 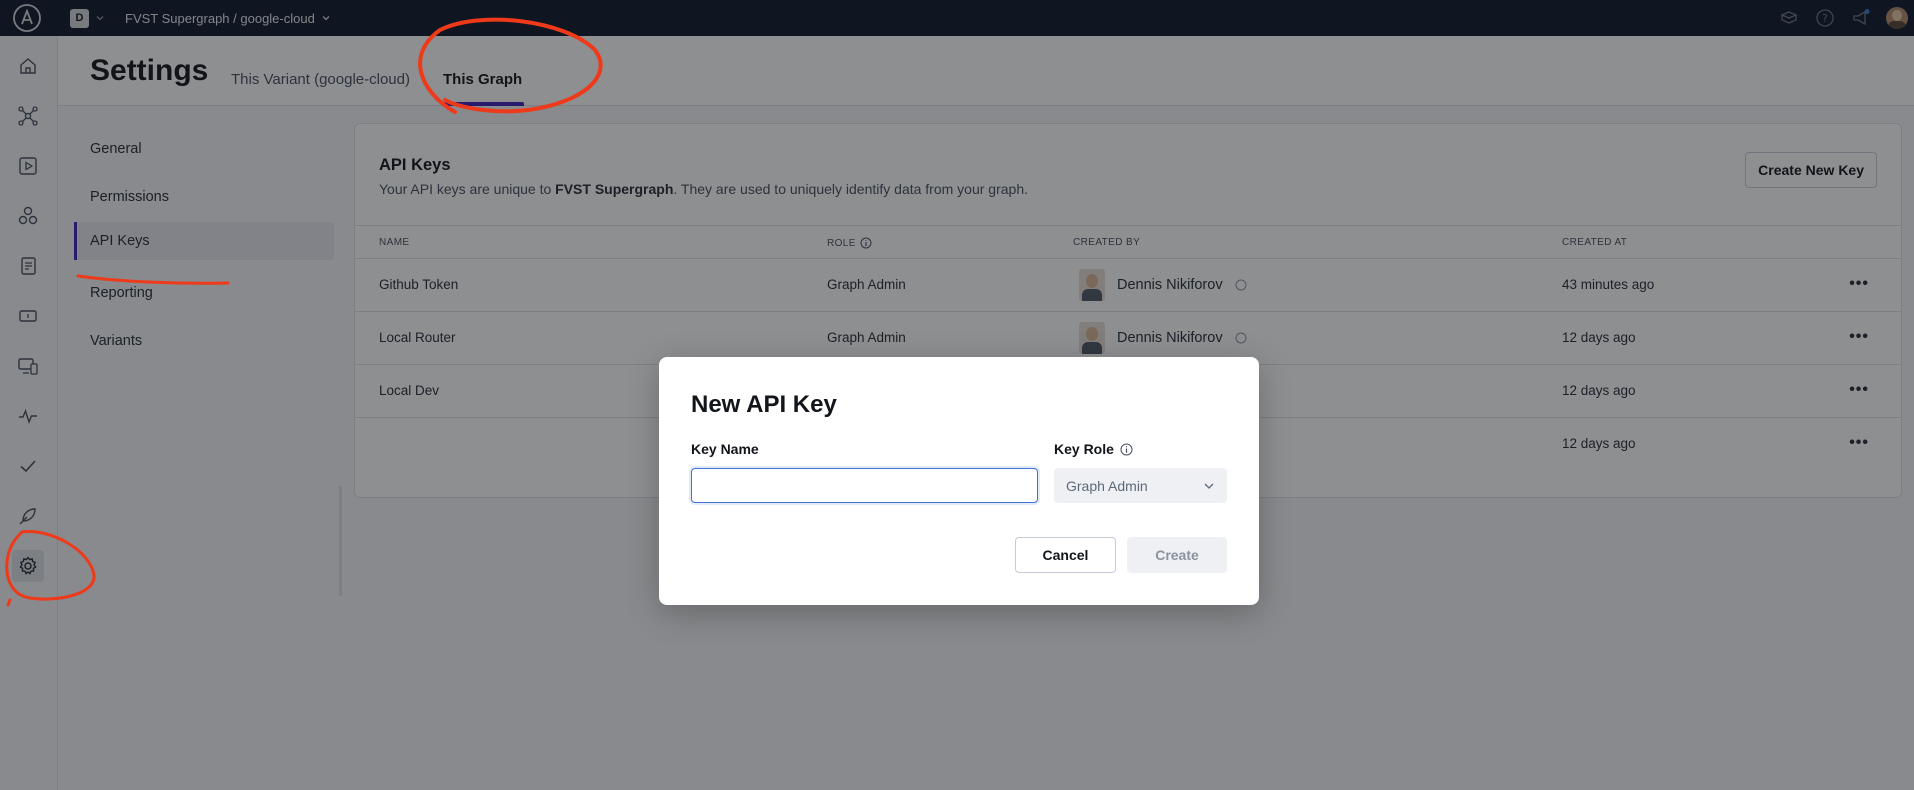 What do you see at coordinates (1065, 555) in the screenshot?
I see `cancel-button: Cancel` at bounding box center [1065, 555].